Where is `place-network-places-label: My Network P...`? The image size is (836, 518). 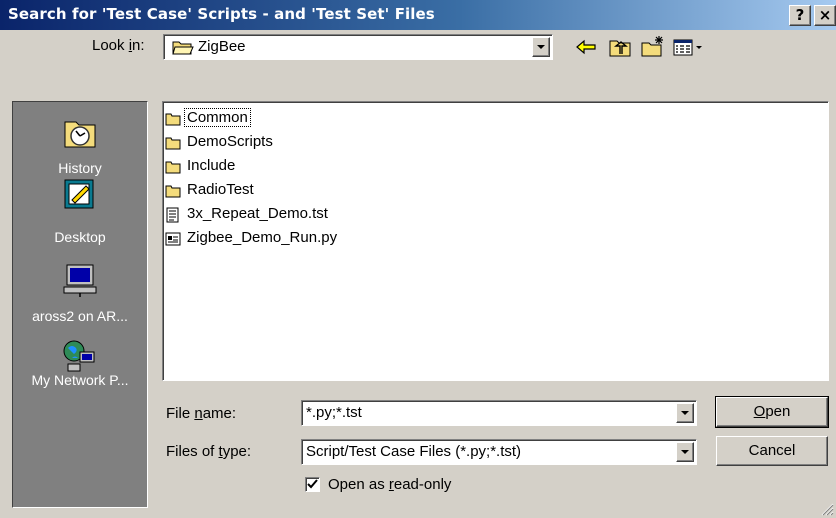 place-network-places-label: My Network P... is located at coordinates (80, 380).